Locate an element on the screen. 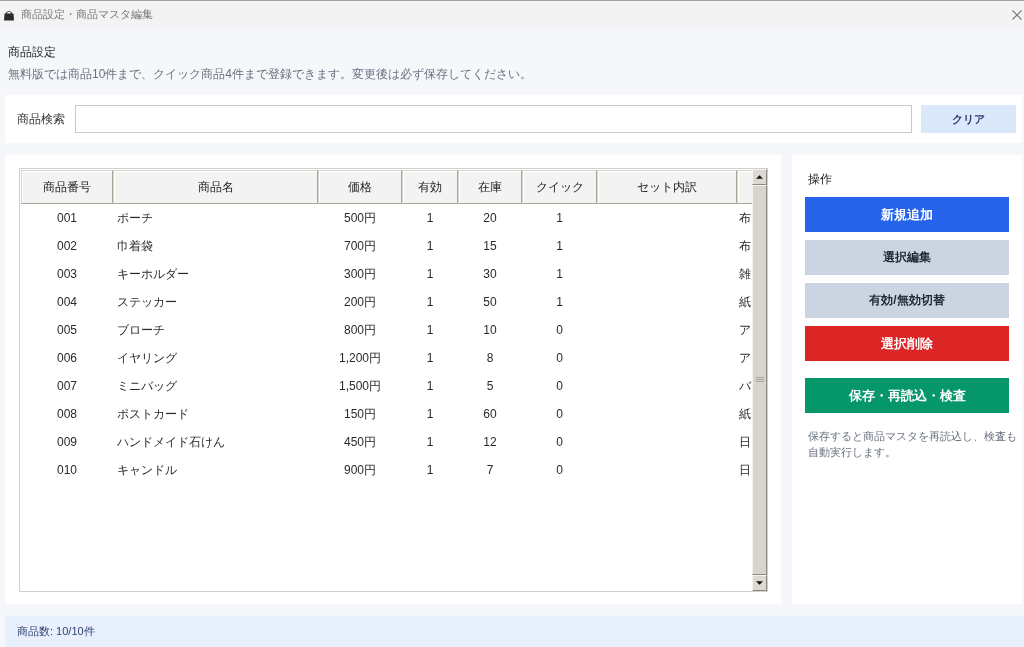 Image resolution: width=1024 pixels, height=647 pixels. table-cell: 10 is located at coordinates (490, 330).